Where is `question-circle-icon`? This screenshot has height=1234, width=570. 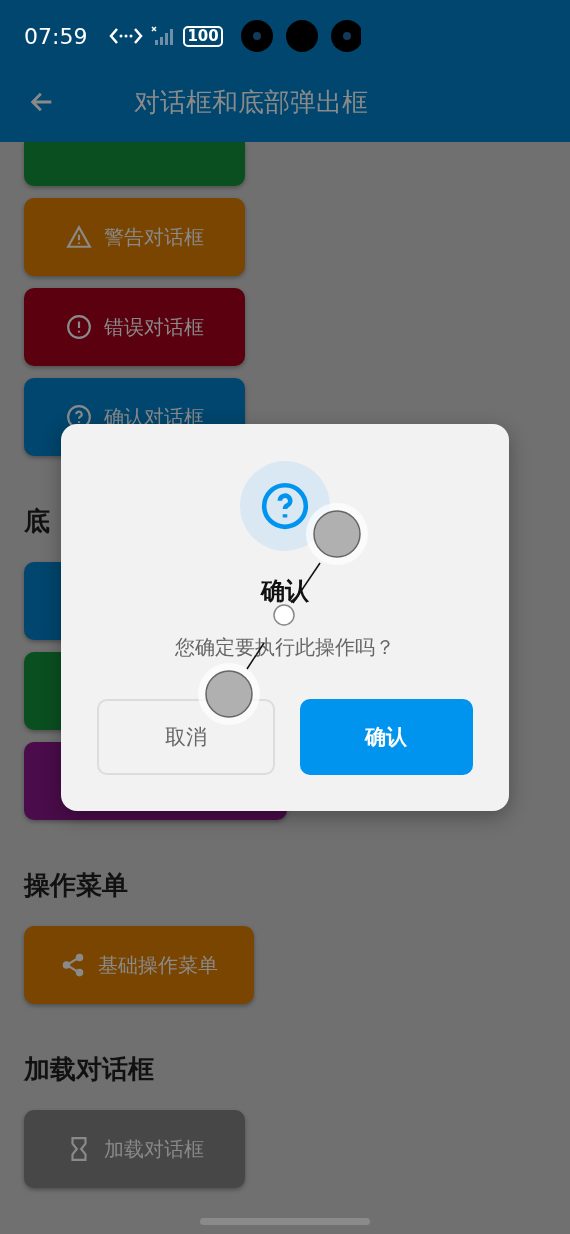 question-circle-icon is located at coordinates (285, 505).